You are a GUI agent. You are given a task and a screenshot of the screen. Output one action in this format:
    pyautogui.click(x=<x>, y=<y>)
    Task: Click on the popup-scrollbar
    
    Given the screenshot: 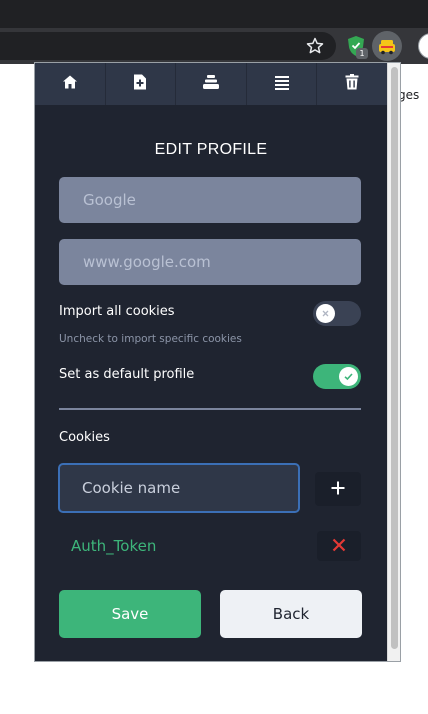 What is the action you would take?
    pyautogui.click(x=393, y=362)
    